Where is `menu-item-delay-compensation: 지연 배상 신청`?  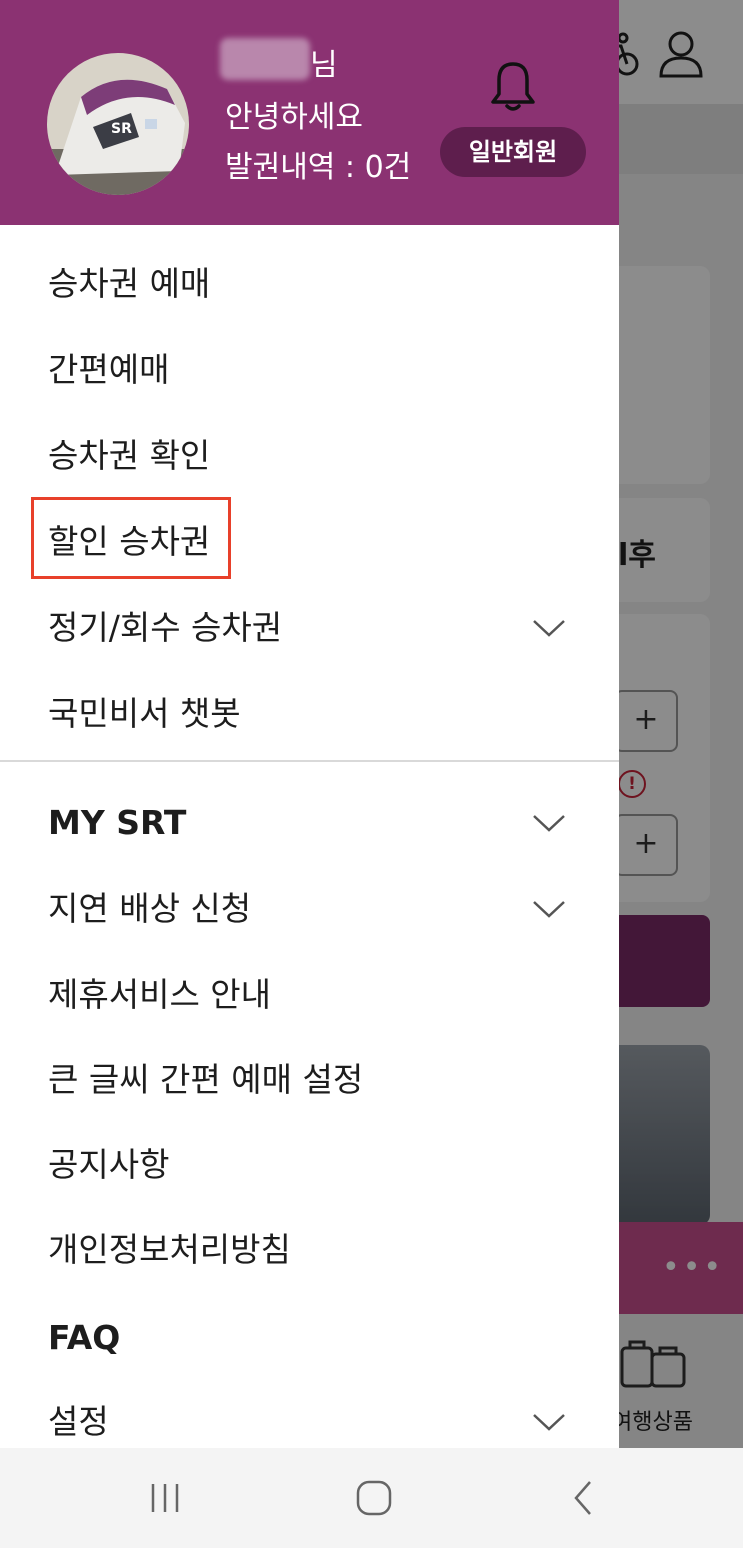
menu-item-delay-compensation: 지연 배상 신청 is located at coordinates (309, 909).